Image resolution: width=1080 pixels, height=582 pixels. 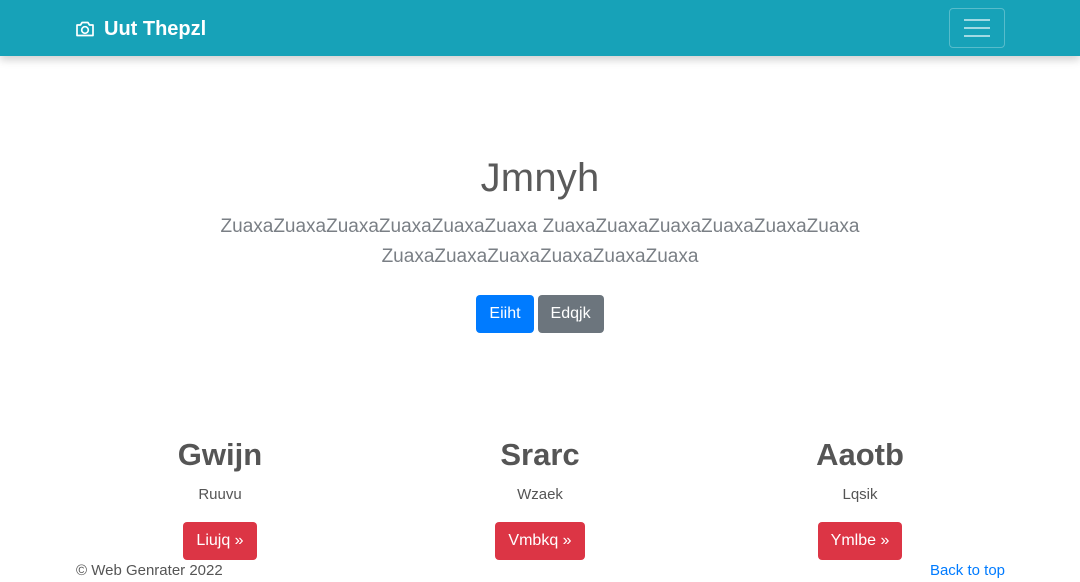 What do you see at coordinates (155, 28) in the screenshot?
I see `brand-name: Uut Thepzl` at bounding box center [155, 28].